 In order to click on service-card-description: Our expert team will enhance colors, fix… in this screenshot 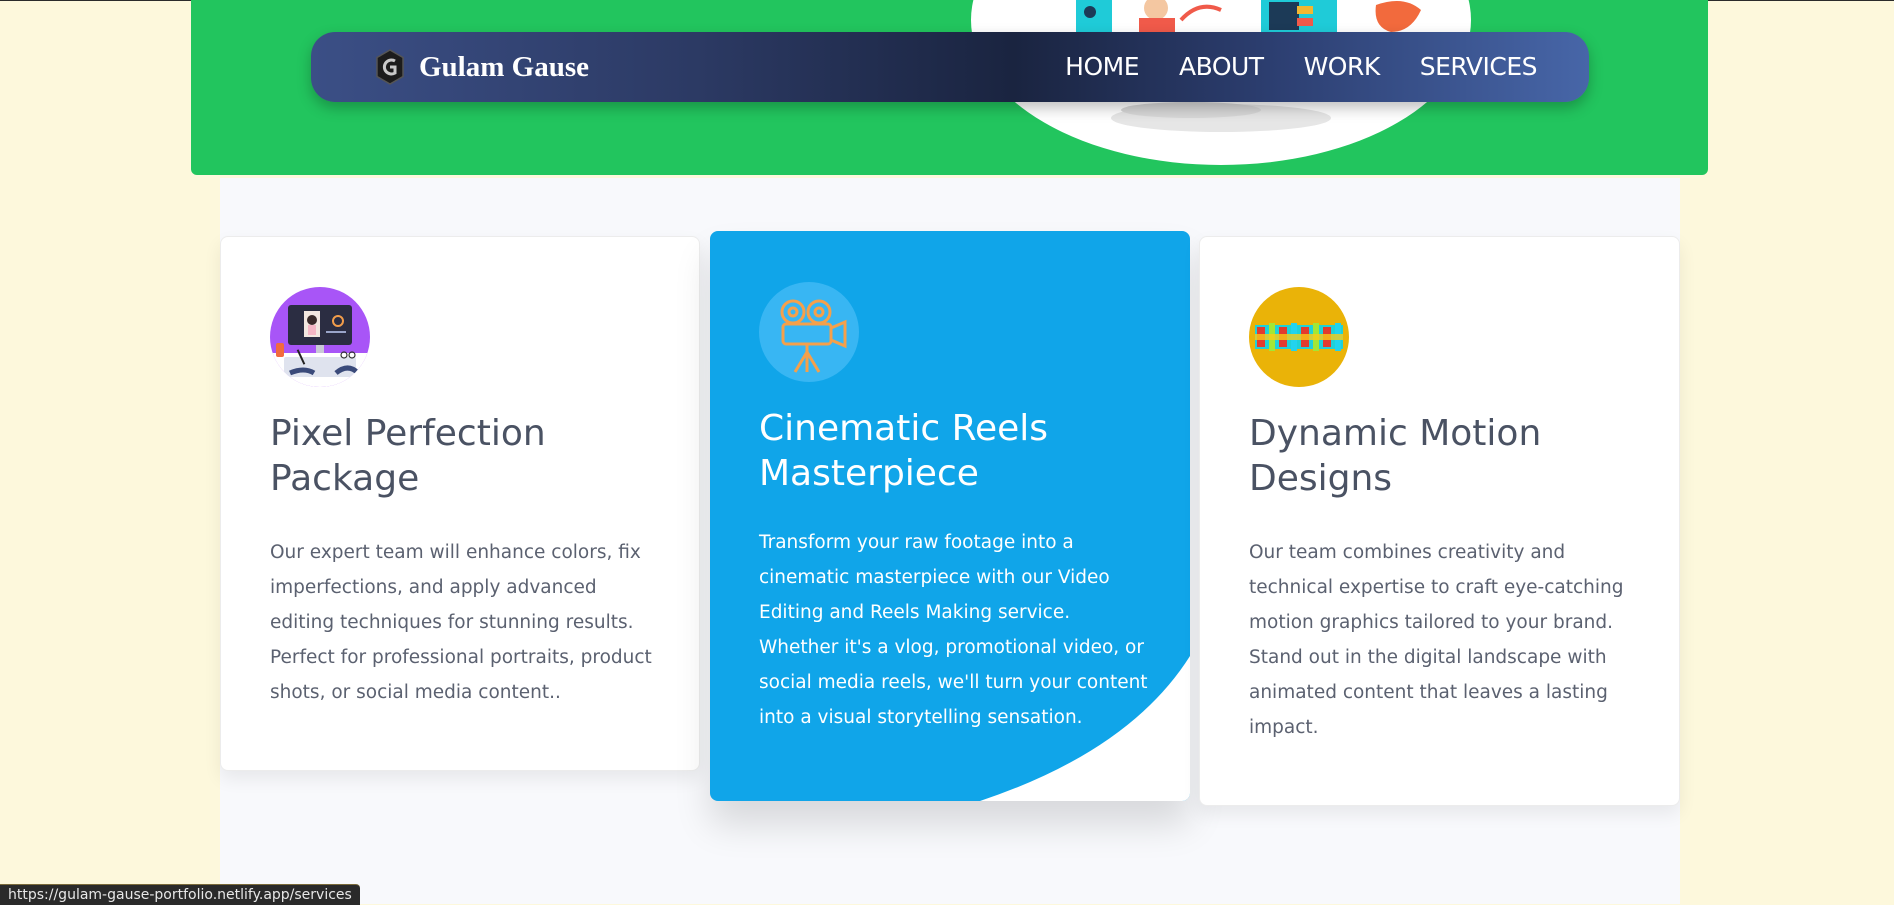, I will do `click(461, 622)`.